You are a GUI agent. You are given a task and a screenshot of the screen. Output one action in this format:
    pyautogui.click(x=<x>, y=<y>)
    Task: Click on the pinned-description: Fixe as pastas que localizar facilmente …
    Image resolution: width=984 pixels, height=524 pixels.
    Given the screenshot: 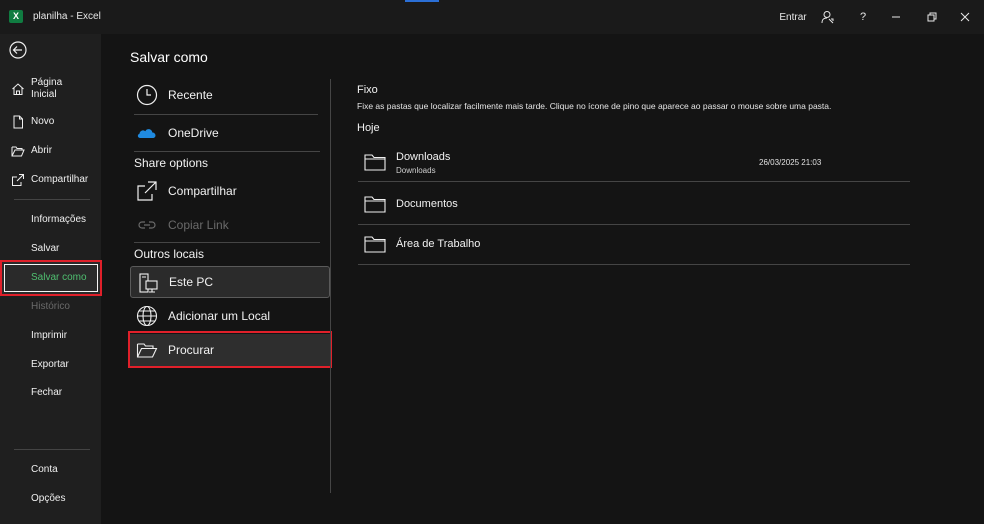 What is the action you would take?
    pyautogui.click(x=594, y=106)
    